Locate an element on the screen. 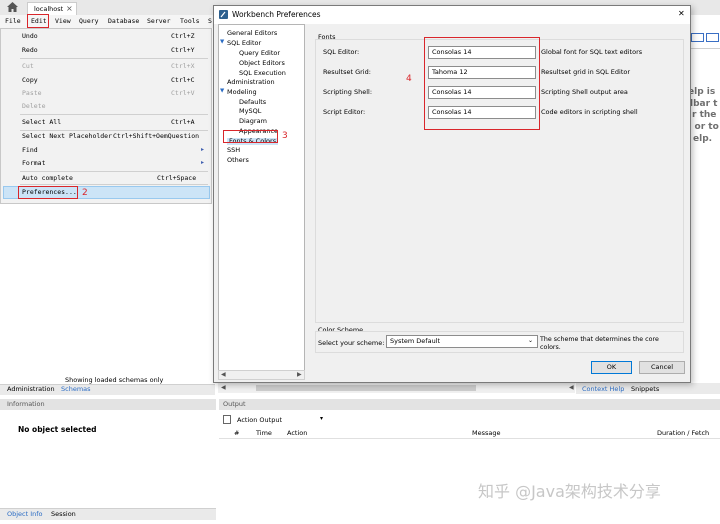 The width and height of the screenshot is (720, 524). annotation-box-fonts is located at coordinates (482, 83).